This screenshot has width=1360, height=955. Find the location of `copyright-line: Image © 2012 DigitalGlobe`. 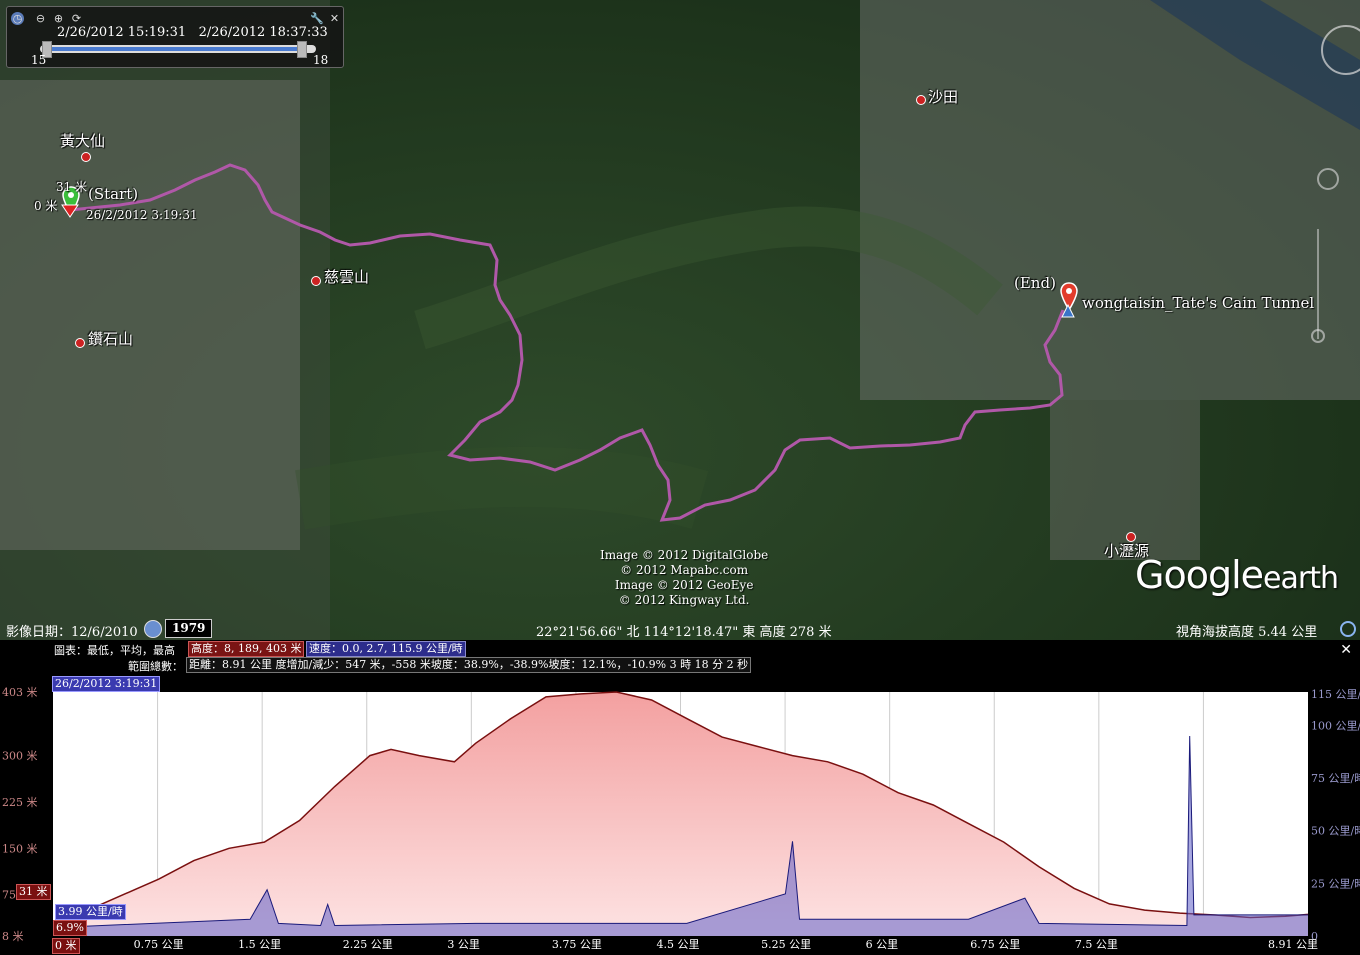

copyright-line: Image © 2012 DigitalGlobe is located at coordinates (684, 555).